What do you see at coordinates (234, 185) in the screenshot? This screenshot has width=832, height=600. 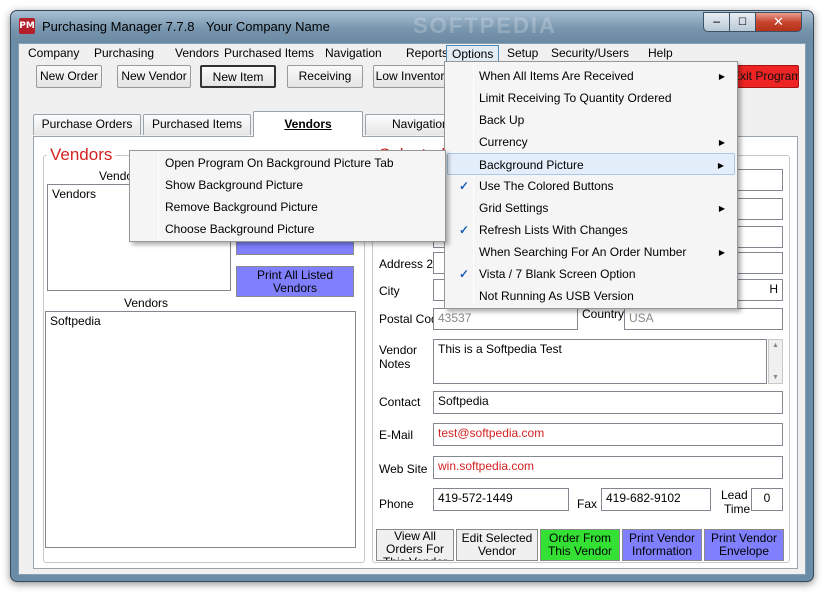 I see `menu-item-label: Show Background Picture` at bounding box center [234, 185].